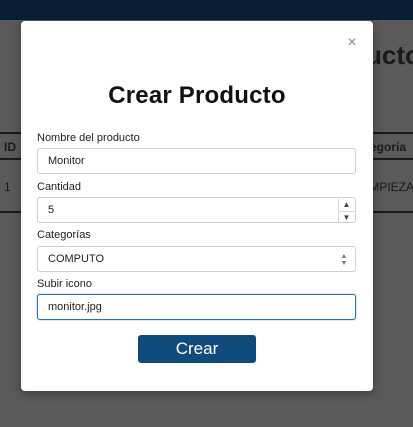 This screenshot has width=413, height=427. What do you see at coordinates (388, 147) in the screenshot?
I see `table-header-category: egoría` at bounding box center [388, 147].